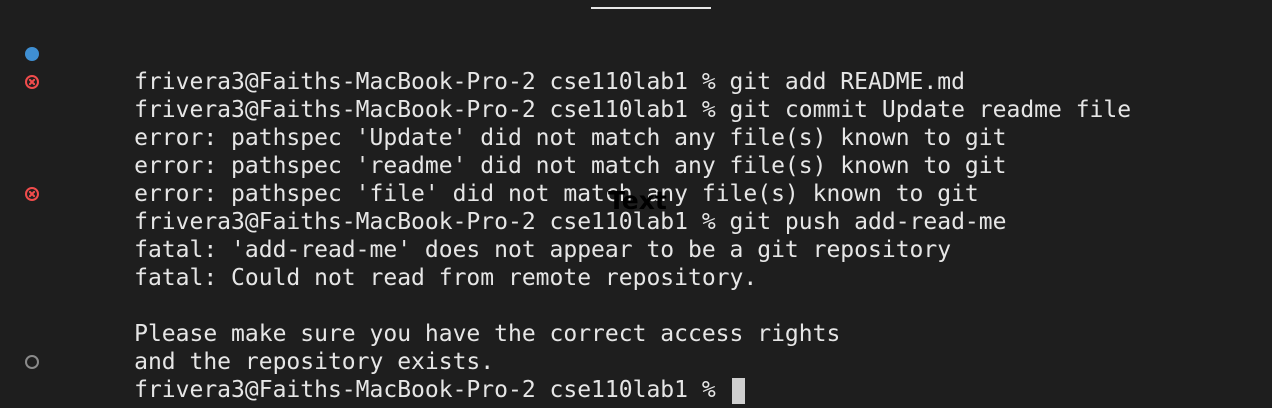 This screenshot has height=408, width=1272. What do you see at coordinates (32, 54) in the screenshot?
I see `command-success-dot-icon` at bounding box center [32, 54].